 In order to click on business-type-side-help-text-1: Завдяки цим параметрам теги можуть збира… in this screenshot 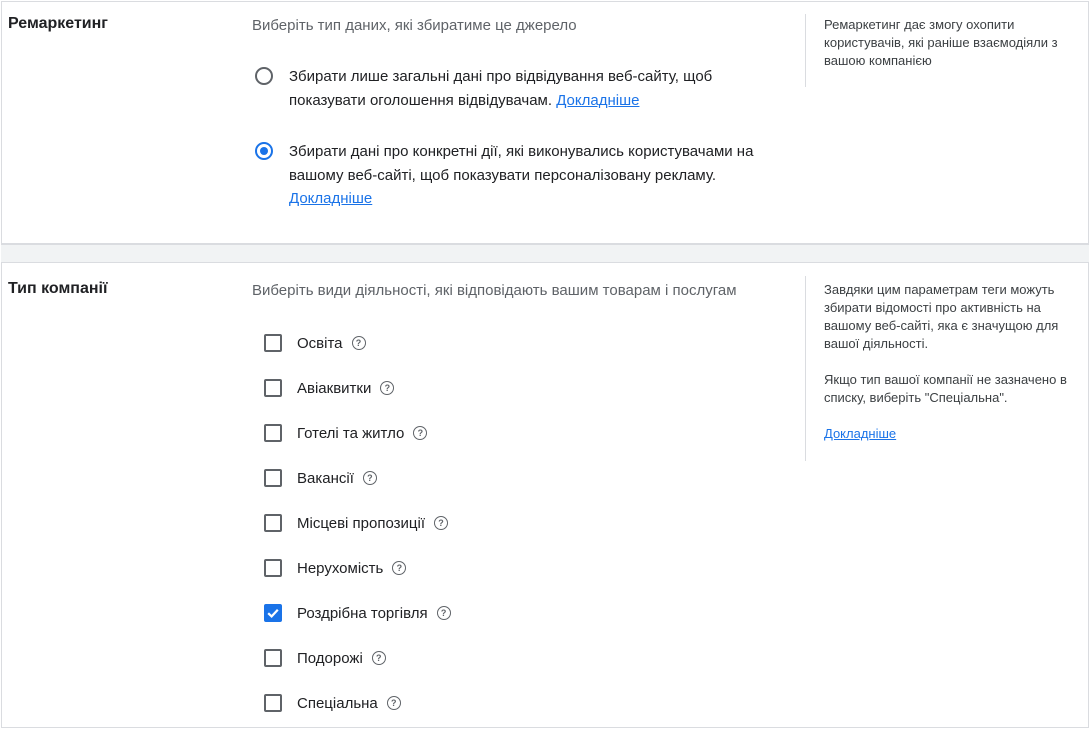, I will do `click(941, 316)`.